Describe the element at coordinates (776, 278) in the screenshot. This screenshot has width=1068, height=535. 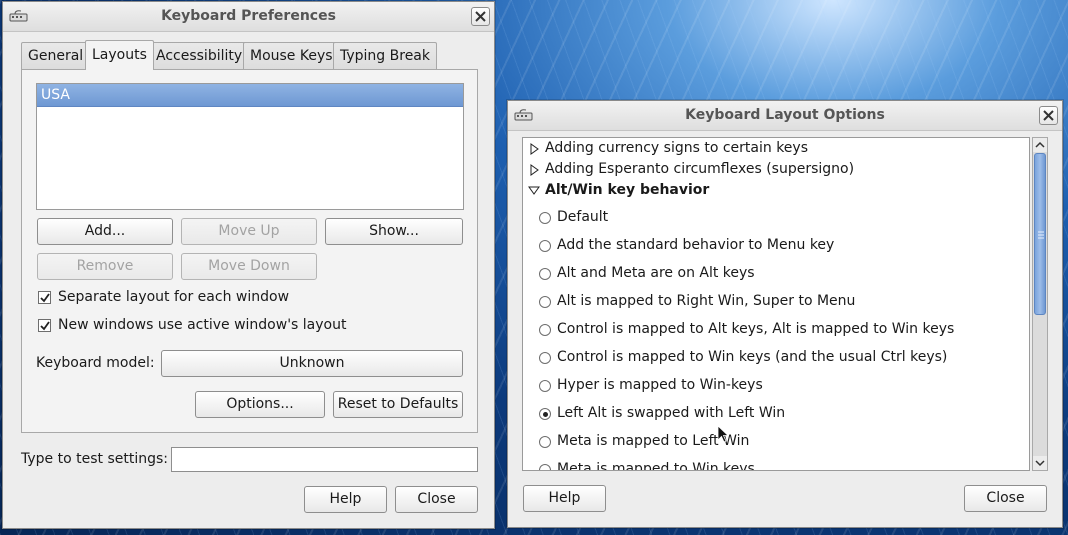
I see `option-row: Alt and Meta are on Alt keys` at that location.